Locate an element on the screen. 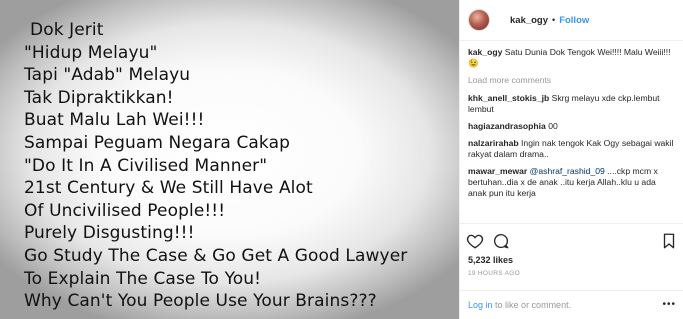 This screenshot has height=319, width=683. bookmark-icon is located at coordinates (669, 241).